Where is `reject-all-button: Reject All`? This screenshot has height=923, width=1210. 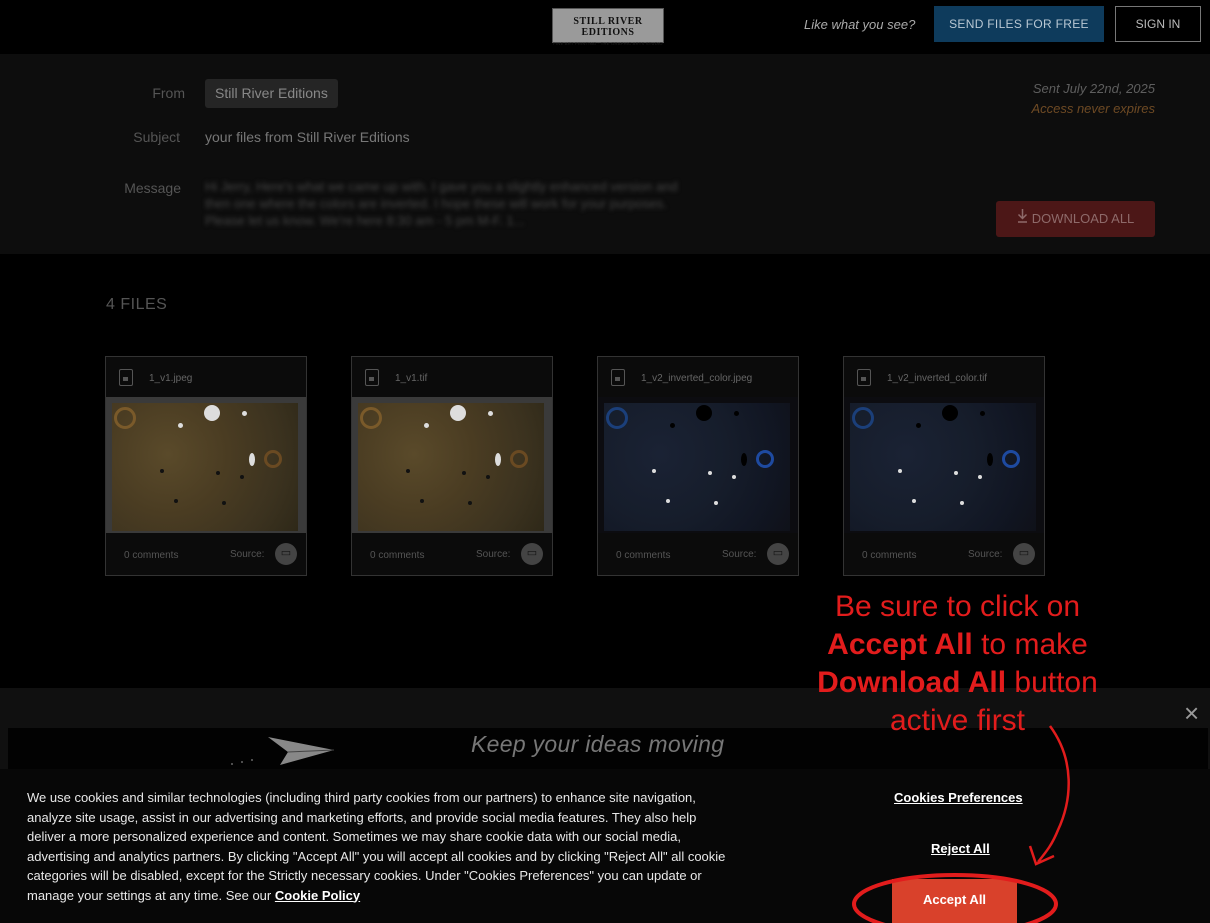
reject-all-button: Reject All is located at coordinates (960, 848).